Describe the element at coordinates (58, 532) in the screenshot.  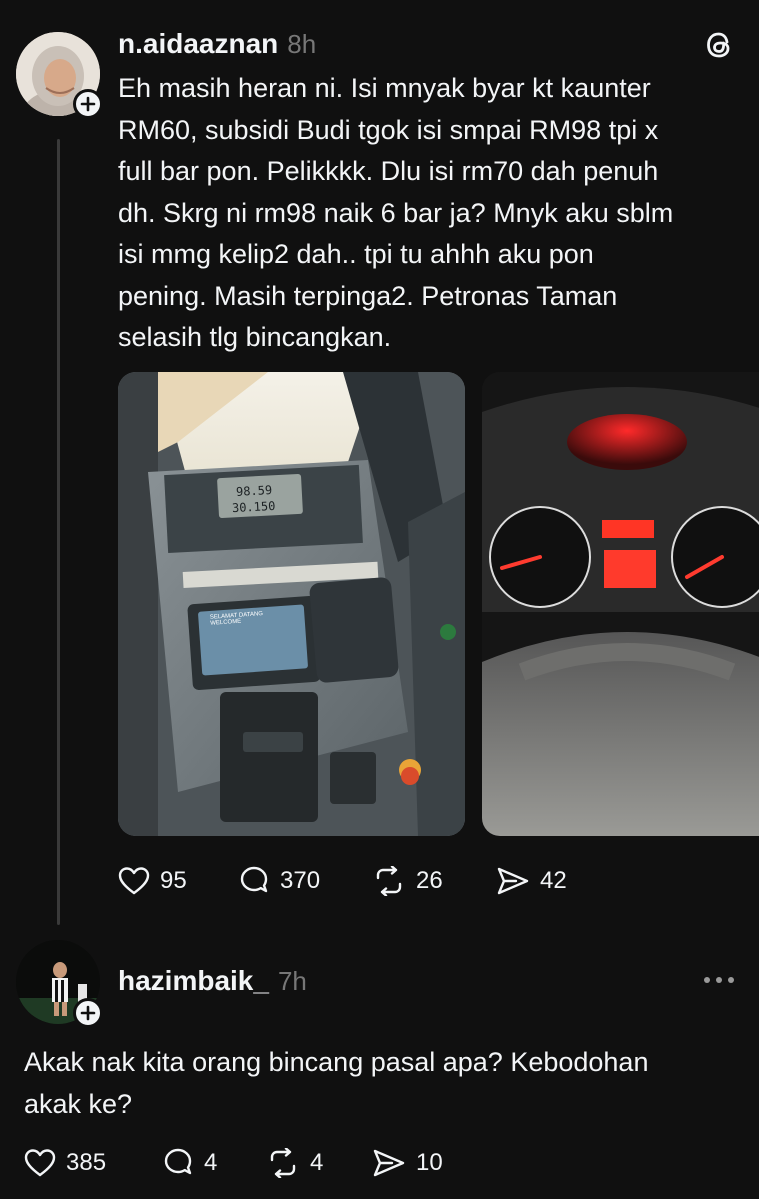
I see `thread-connector-line` at that location.